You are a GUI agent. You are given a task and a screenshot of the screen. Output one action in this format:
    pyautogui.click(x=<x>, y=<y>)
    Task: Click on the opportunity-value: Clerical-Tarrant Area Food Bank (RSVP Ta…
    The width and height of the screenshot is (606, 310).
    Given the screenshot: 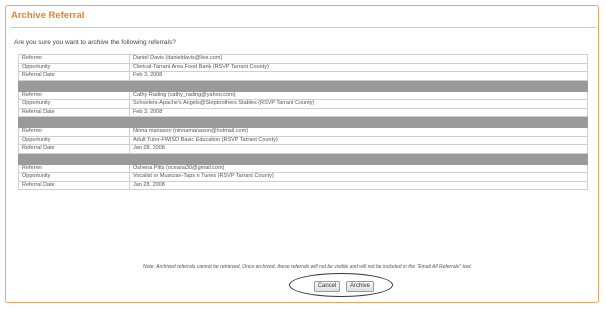 What is the action you would take?
    pyautogui.click(x=358, y=67)
    